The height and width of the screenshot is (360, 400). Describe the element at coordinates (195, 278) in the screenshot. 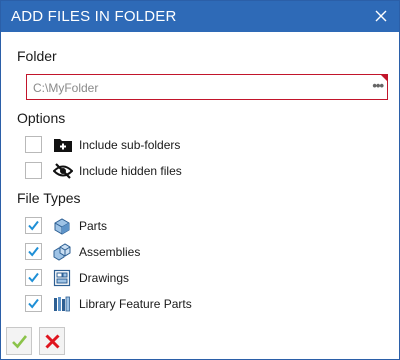

I see `filetype-drawings: Drawings` at that location.